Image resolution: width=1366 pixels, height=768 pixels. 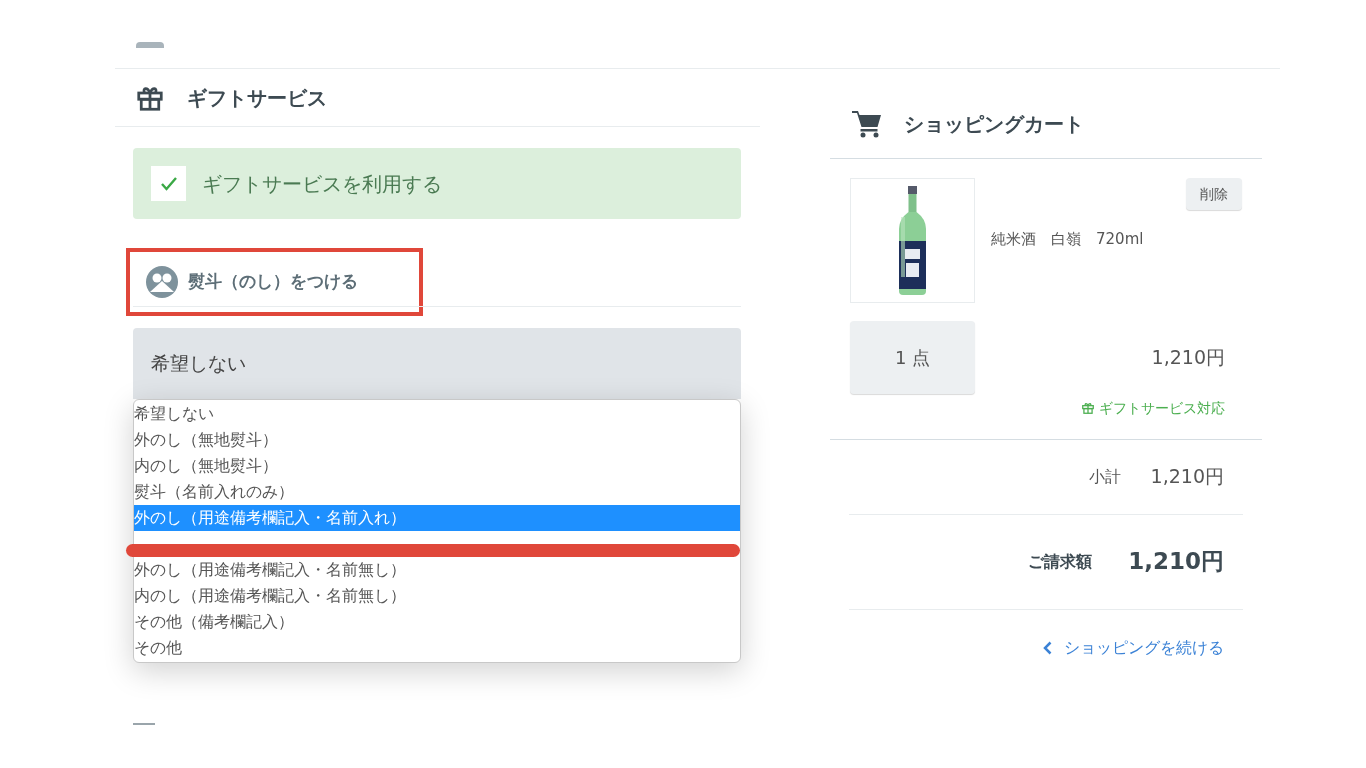 What do you see at coordinates (437, 596) in the screenshot?
I see `dropdown-option: 内のし（用途備考欄記入・名前無し）` at bounding box center [437, 596].